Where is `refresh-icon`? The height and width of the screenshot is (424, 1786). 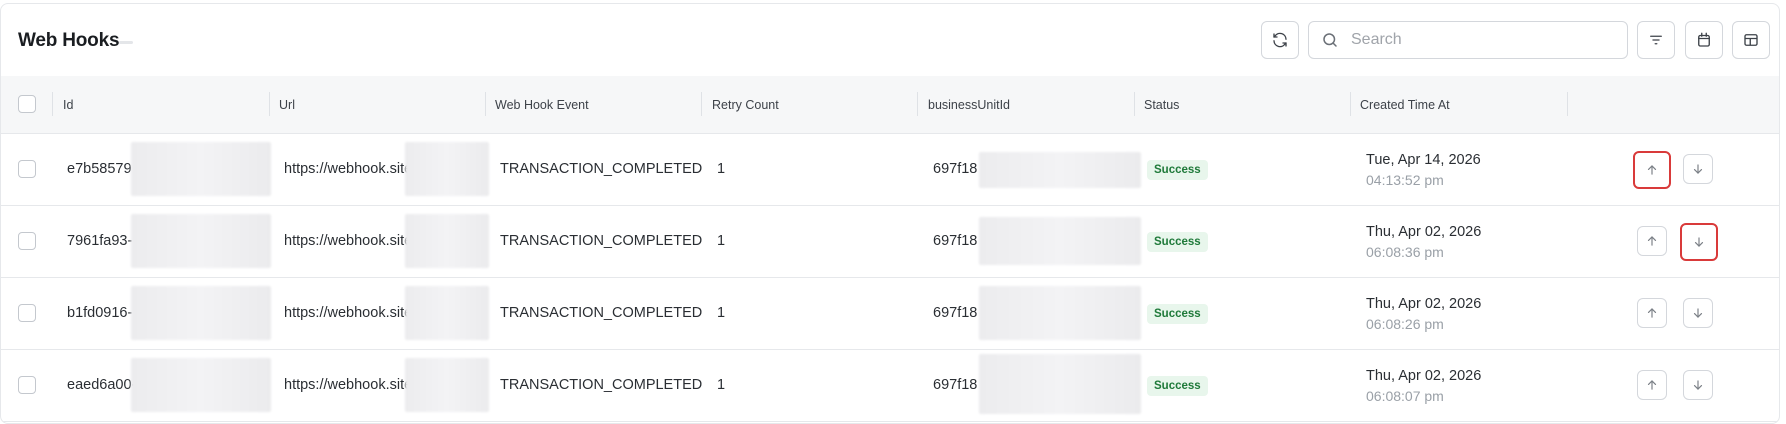
refresh-icon is located at coordinates (1280, 40).